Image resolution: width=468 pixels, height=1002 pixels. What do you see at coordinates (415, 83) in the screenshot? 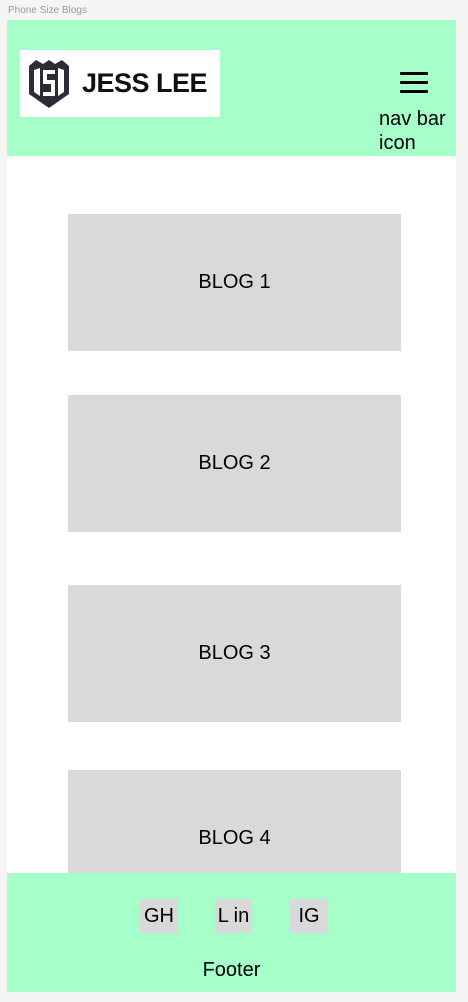
I see `hamburger-menu-icon` at bounding box center [415, 83].